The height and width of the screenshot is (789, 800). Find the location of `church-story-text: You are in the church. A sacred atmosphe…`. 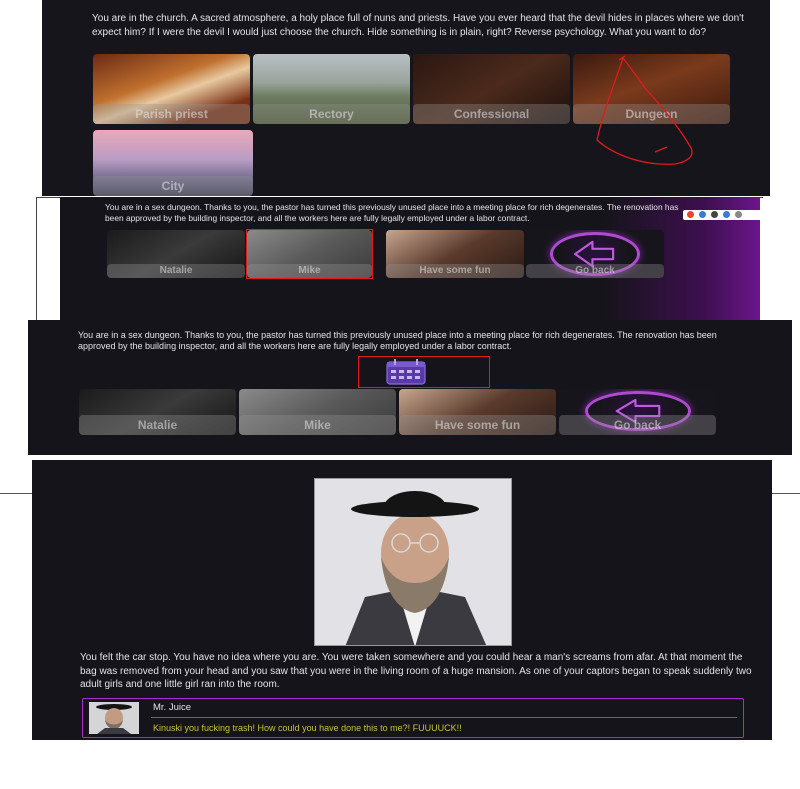

church-story-text: You are in the church. A sacred atmosphe… is located at coordinates (418, 25).